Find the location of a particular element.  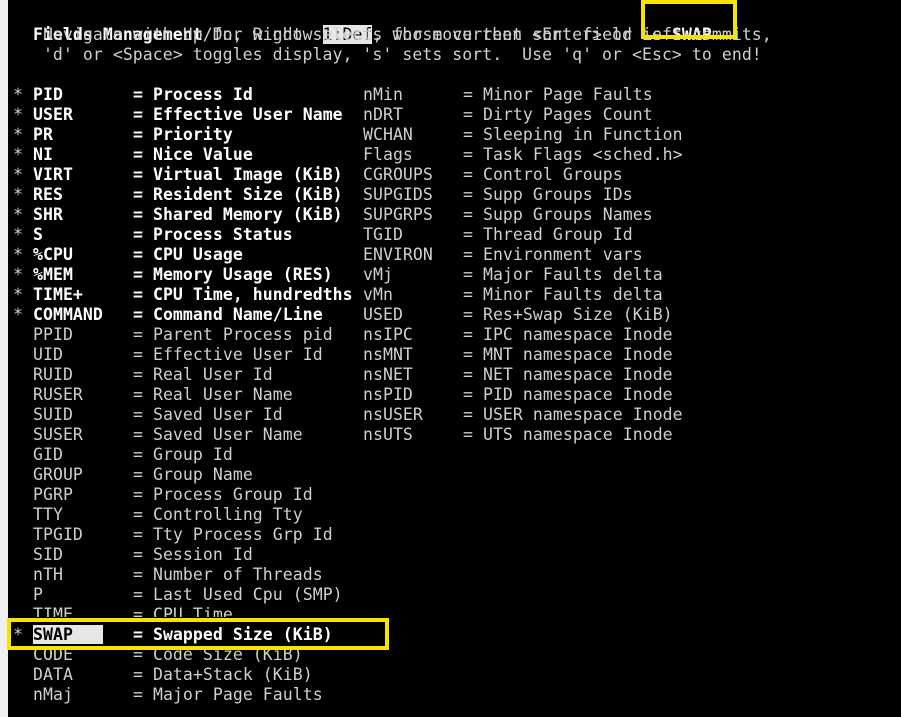

field-row: TGID = Thread Group Id is located at coordinates (453, 235).